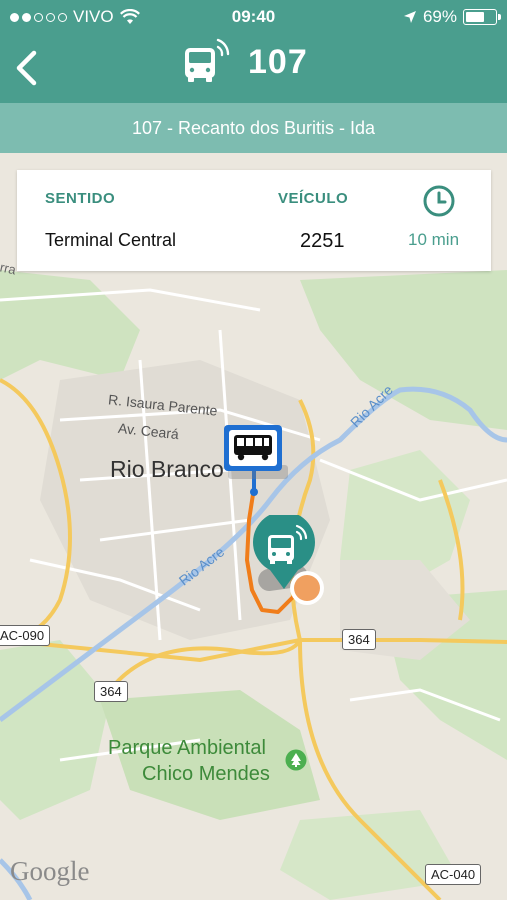 Image resolution: width=507 pixels, height=900 pixels. What do you see at coordinates (187, 748) in the screenshot?
I see `map-label-park-1: Parque Ambiental` at bounding box center [187, 748].